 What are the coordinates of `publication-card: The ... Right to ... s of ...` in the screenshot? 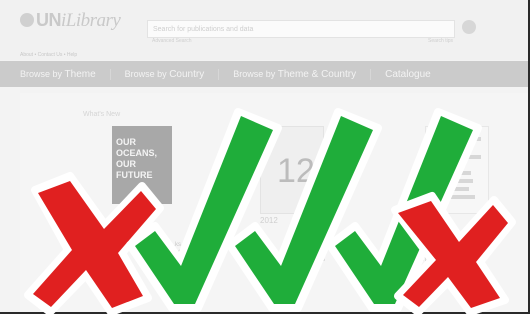 It's located at (445, 194).